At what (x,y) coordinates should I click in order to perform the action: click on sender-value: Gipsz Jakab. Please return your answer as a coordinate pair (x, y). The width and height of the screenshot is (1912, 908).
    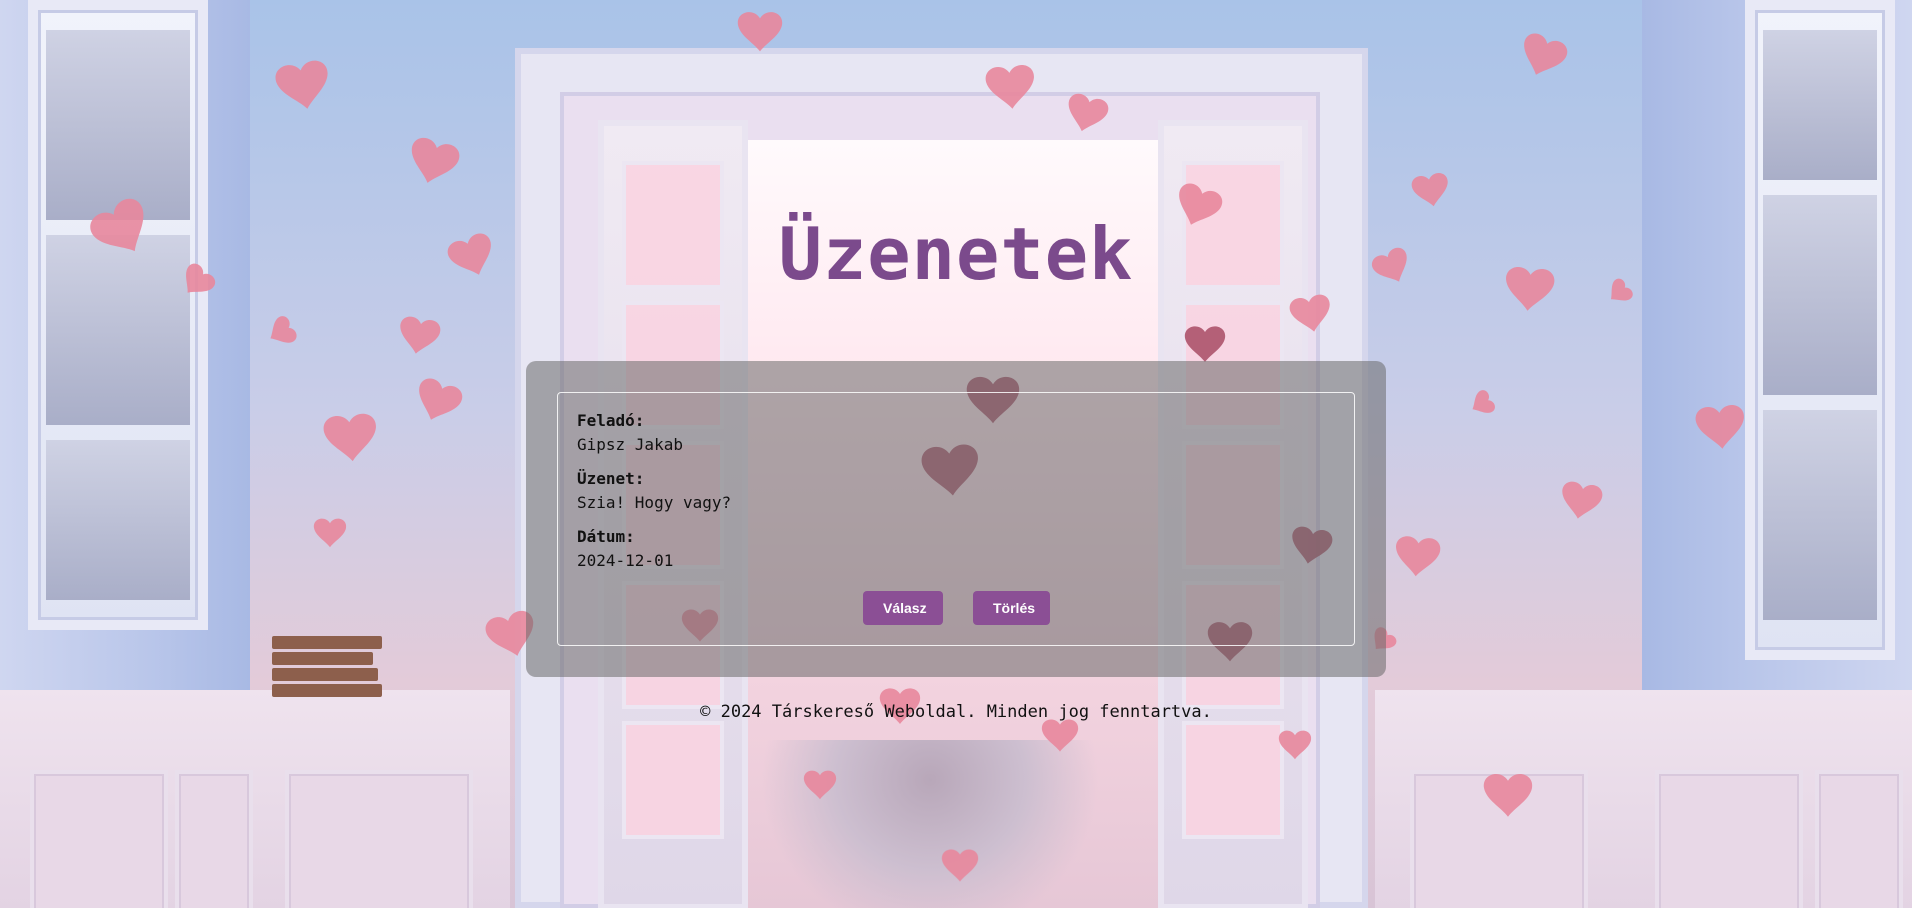
    Looking at the image, I should click on (630, 444).